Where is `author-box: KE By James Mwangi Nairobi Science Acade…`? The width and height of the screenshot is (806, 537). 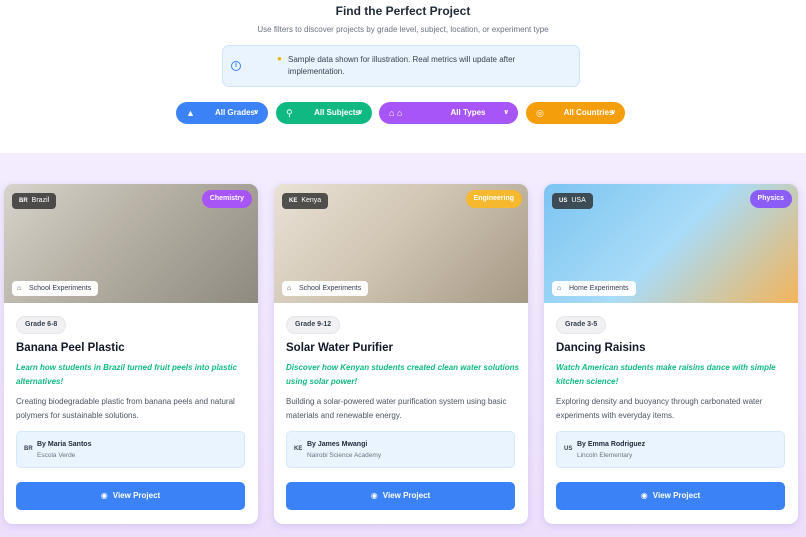
author-box: KE By James Mwangi Nairobi Science Acade… is located at coordinates (400, 449).